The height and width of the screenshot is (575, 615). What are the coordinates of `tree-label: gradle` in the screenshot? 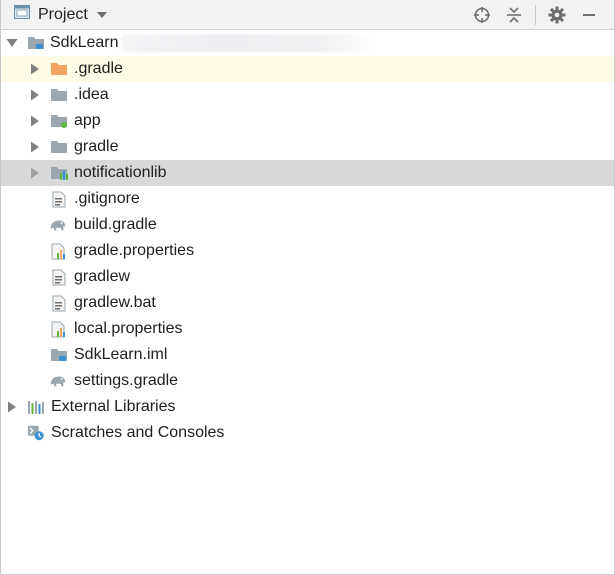 It's located at (96, 146).